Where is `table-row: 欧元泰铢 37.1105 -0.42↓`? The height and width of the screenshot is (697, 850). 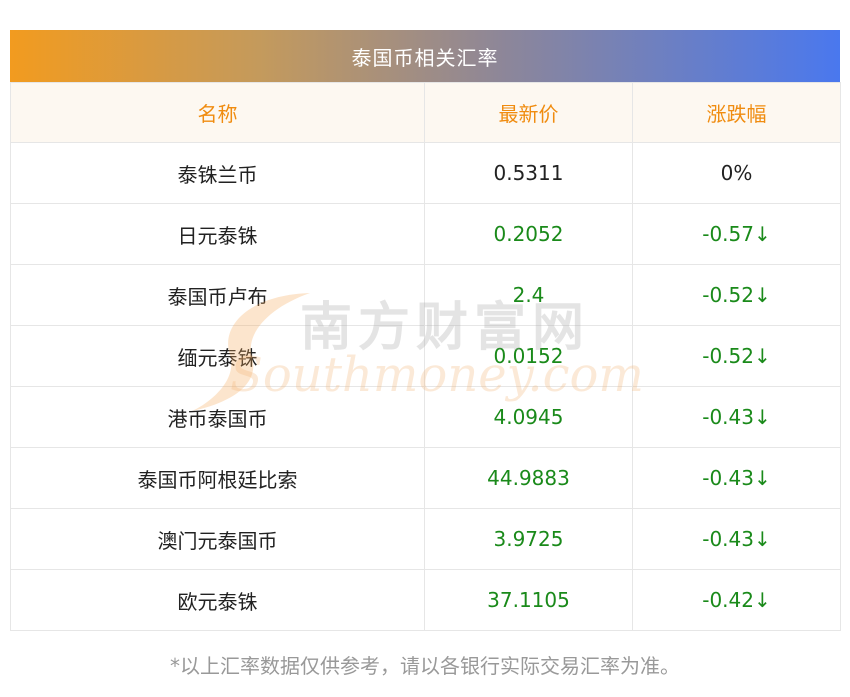 table-row: 欧元泰铢 37.1105 -0.42↓ is located at coordinates (425, 600).